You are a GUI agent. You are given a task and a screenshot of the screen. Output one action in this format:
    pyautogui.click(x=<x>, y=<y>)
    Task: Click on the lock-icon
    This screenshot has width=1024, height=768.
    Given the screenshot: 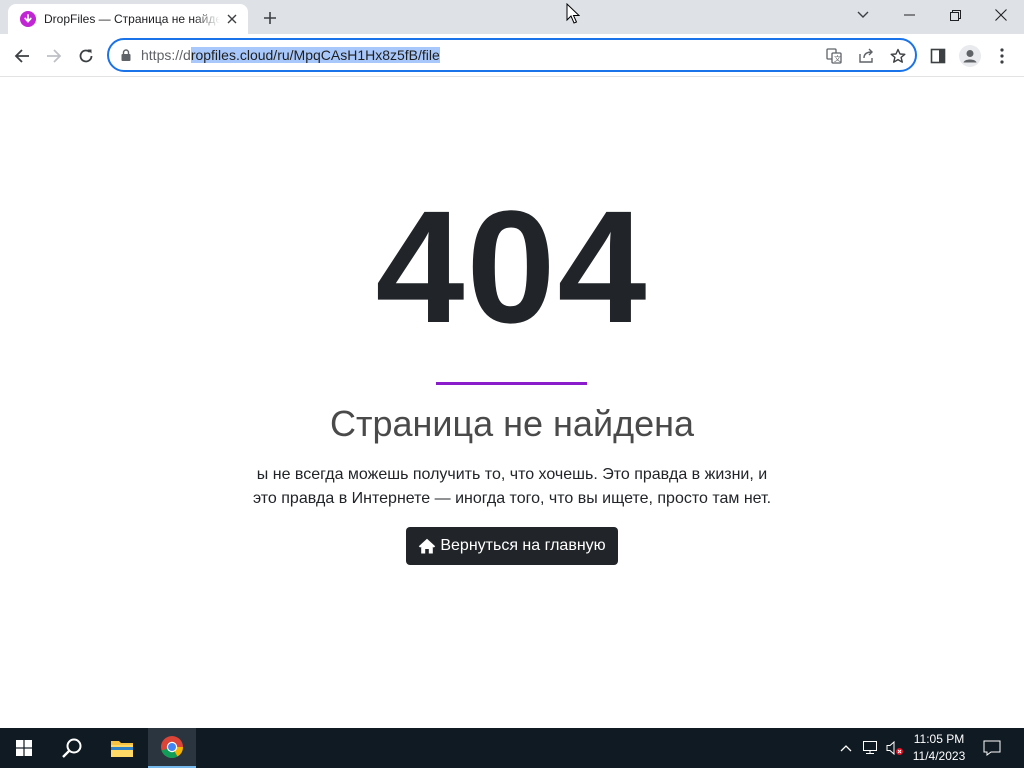 What is the action you would take?
    pyautogui.click(x=126, y=55)
    